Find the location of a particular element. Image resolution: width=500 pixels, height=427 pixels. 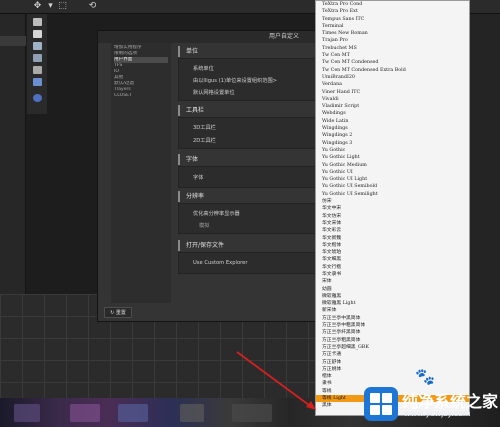

font-item: Tw Cen MT is located at coordinates (392, 55).